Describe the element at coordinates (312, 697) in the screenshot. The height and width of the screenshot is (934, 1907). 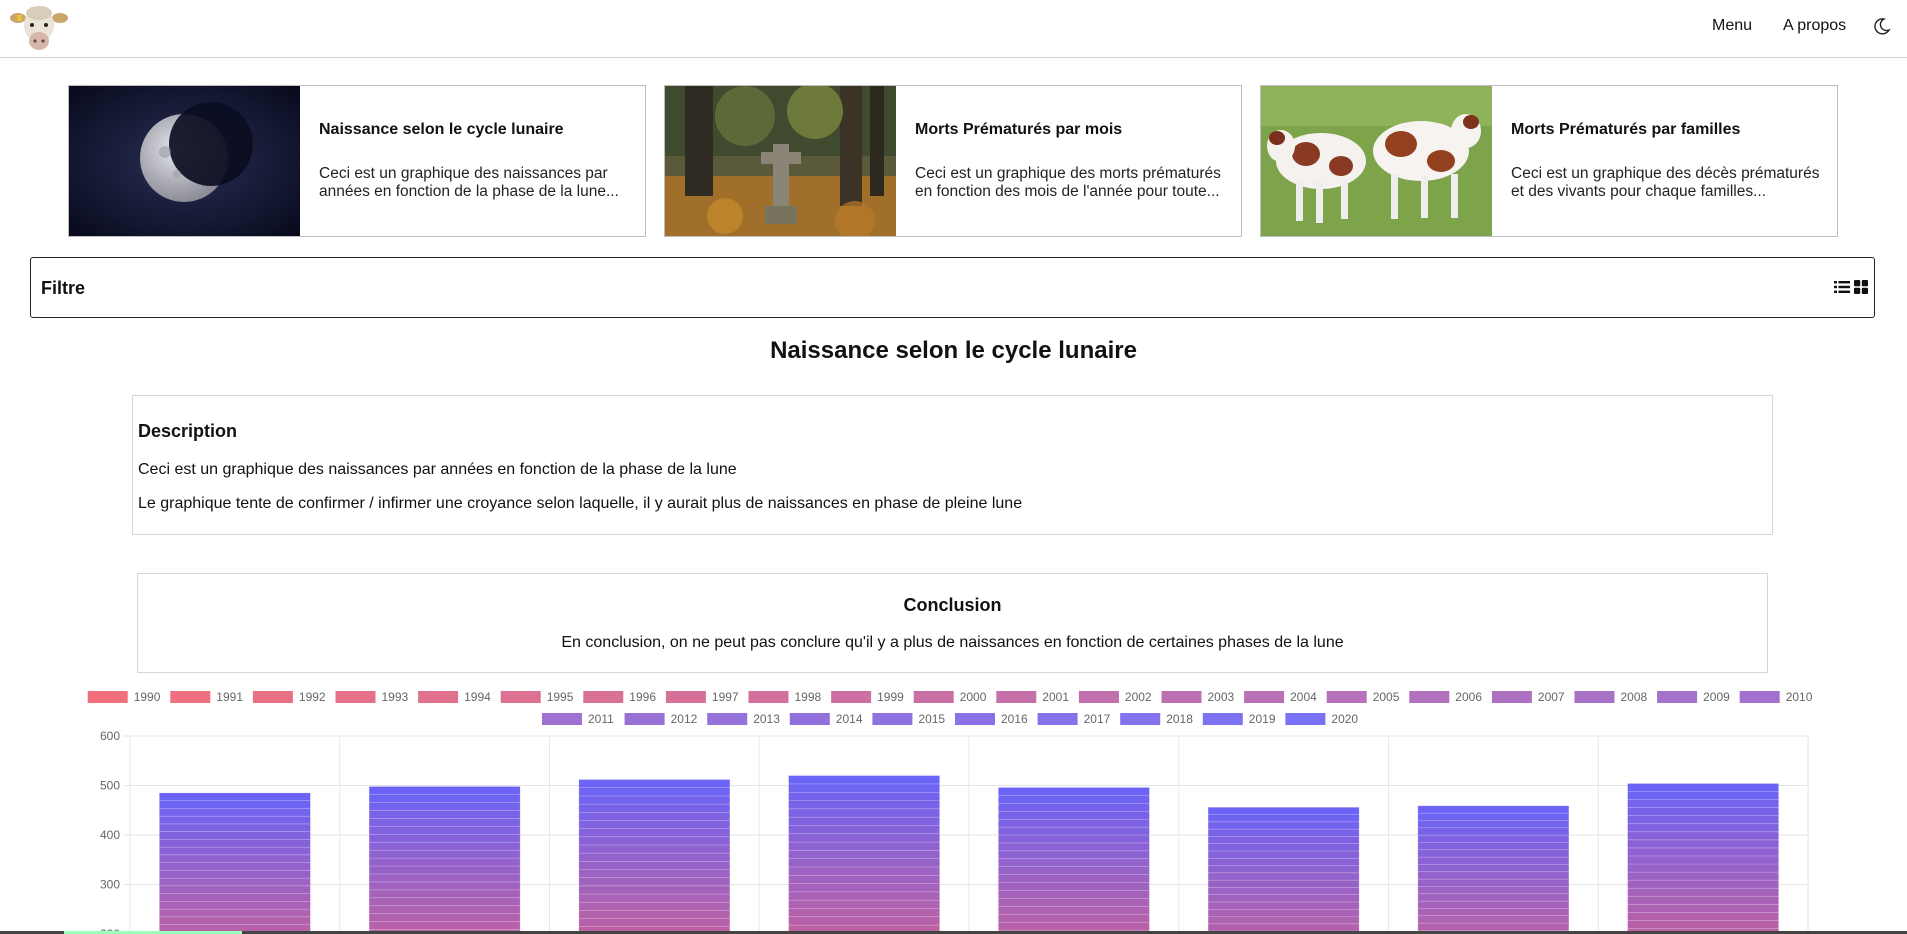
I see `legend-label: 1992` at that location.